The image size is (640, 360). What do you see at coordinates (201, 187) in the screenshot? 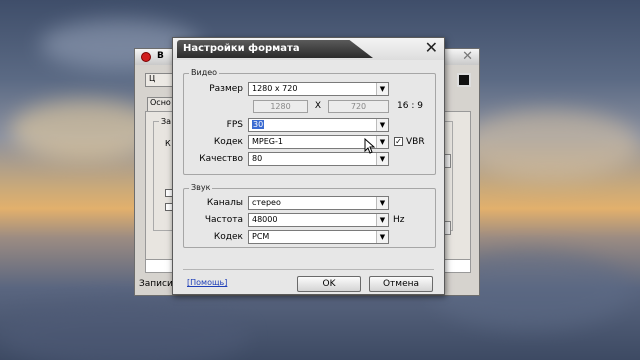
I see `audio-group-label: Звук` at bounding box center [201, 187].